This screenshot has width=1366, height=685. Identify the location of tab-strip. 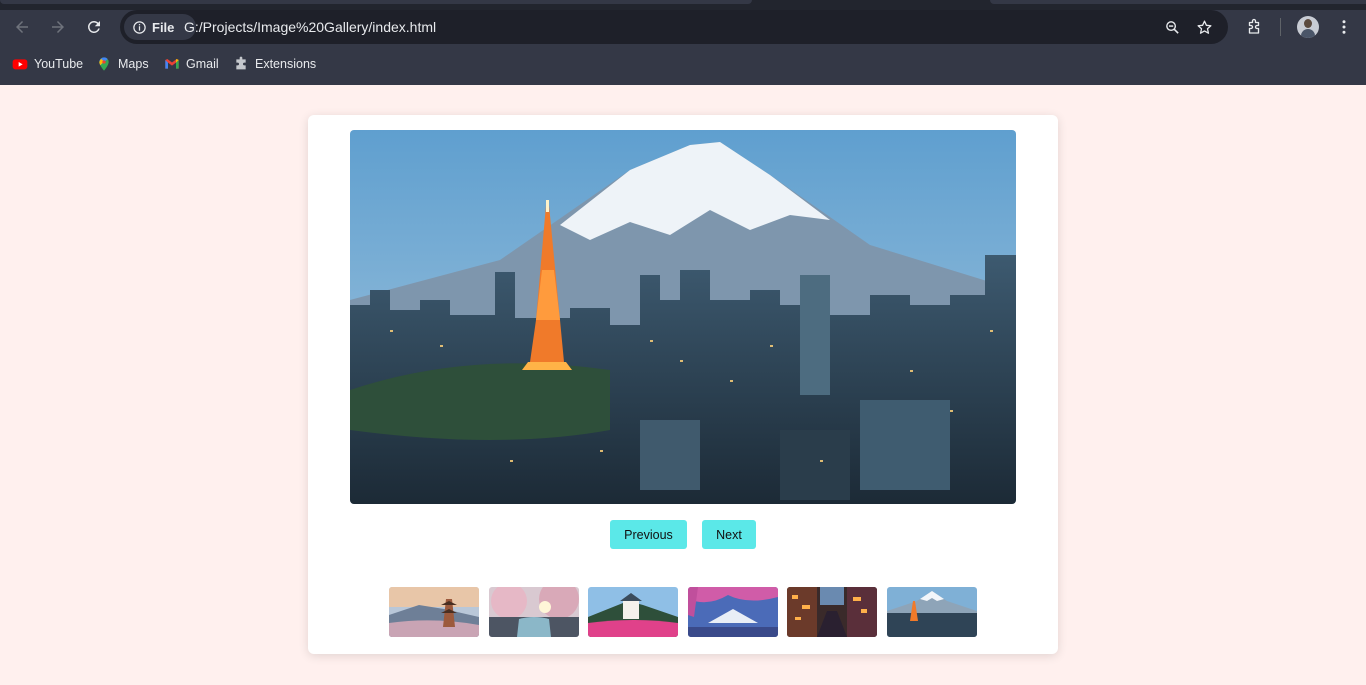
(683, 5).